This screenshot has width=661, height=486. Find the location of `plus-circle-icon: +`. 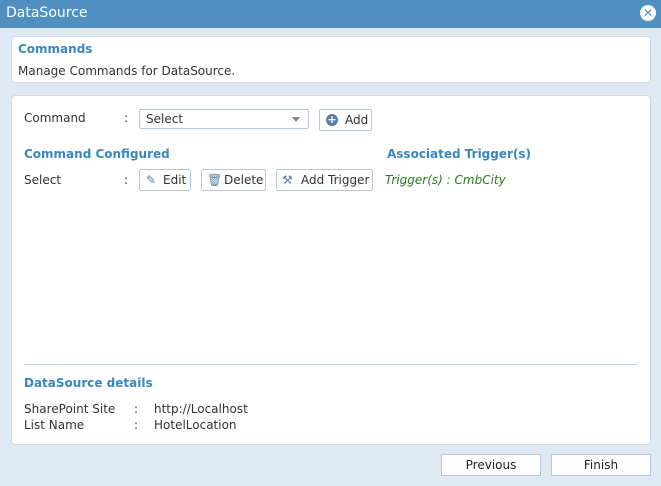

plus-circle-icon: + is located at coordinates (332, 119).